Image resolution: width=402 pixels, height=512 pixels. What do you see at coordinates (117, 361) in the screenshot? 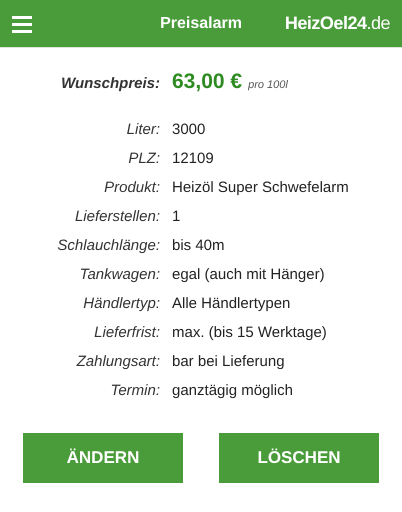
I see `field-label: Zahlungsart:` at bounding box center [117, 361].